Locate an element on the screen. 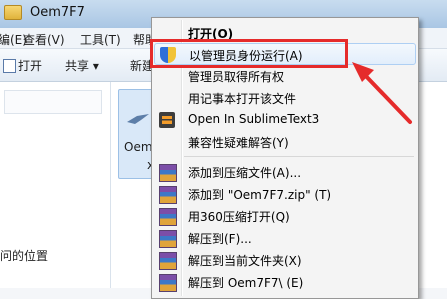 This screenshot has height=299, width=447. menu-item-label: Open In SublimeText3 is located at coordinates (254, 119).